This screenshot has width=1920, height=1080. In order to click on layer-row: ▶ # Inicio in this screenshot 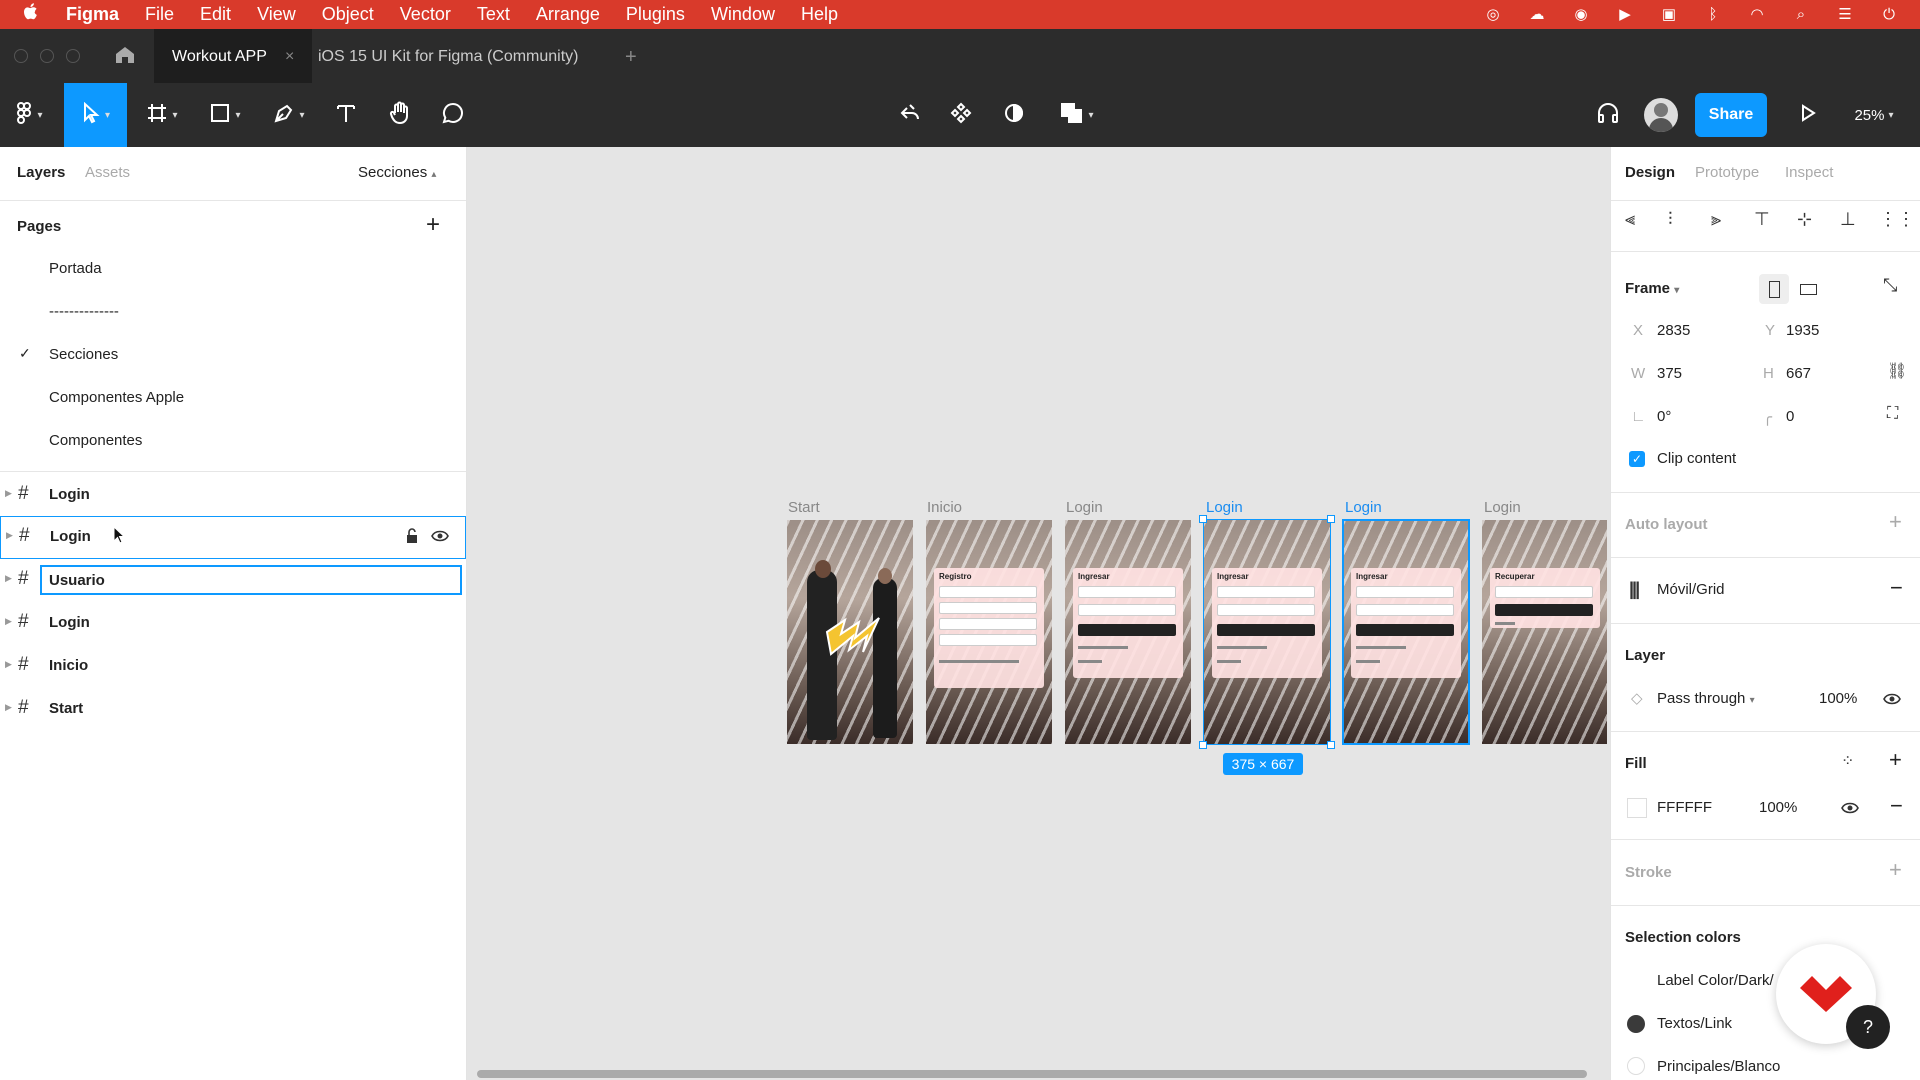, I will do `click(233, 666)`.